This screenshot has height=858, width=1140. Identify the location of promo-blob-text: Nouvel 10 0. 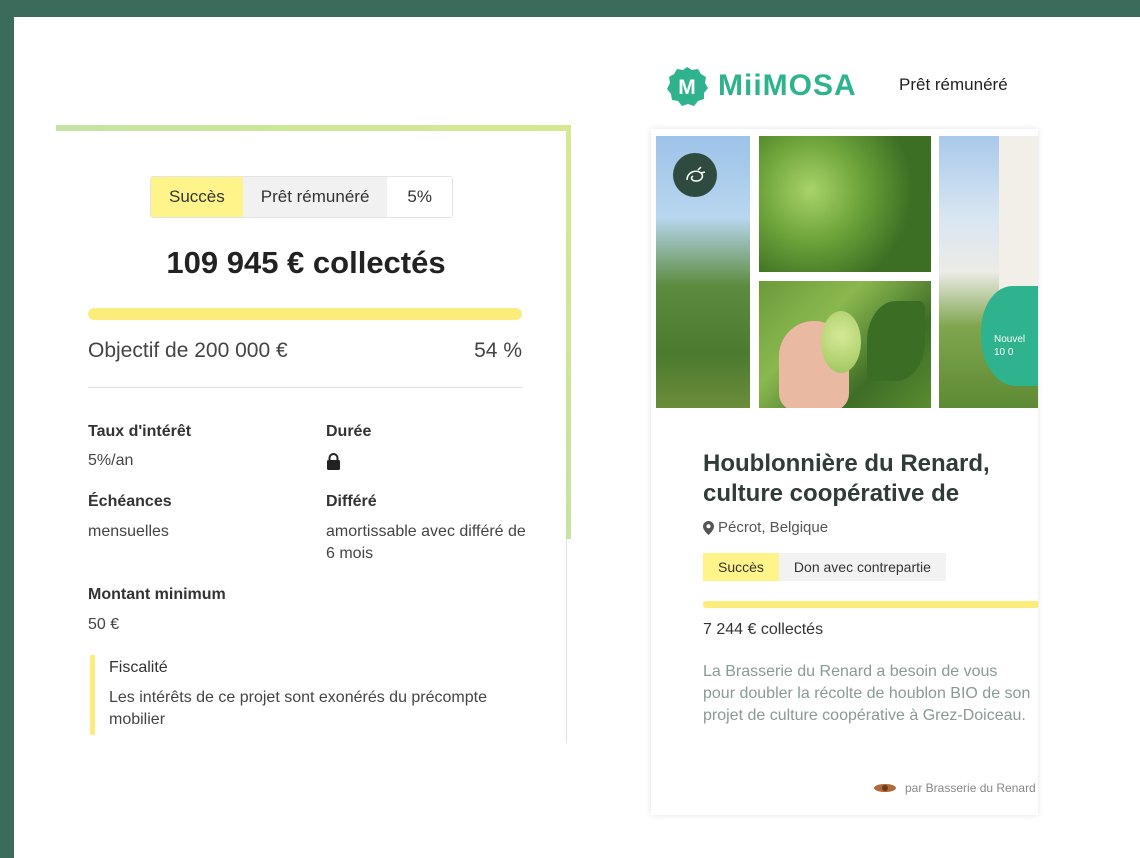
(1009, 346).